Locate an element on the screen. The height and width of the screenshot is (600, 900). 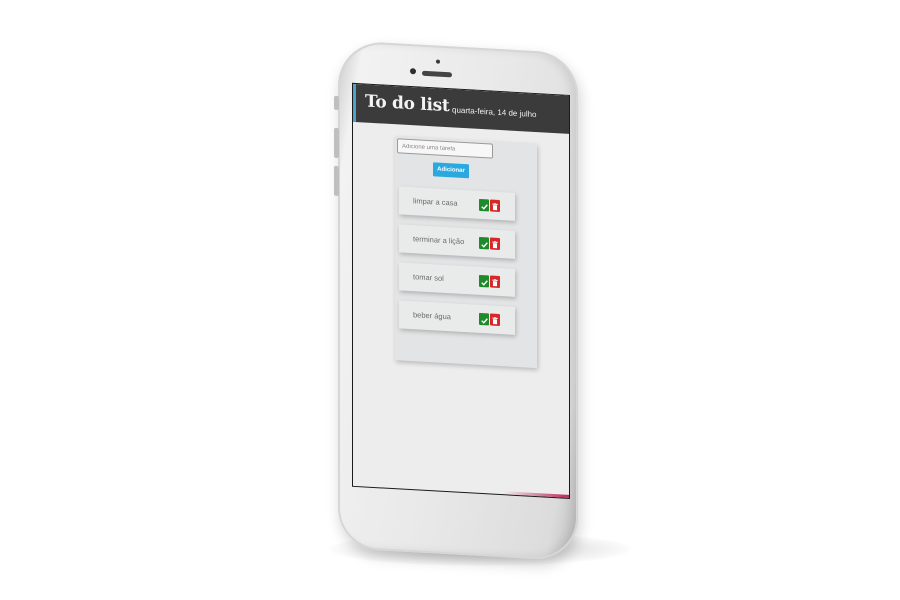
front-camera is located at coordinates (413, 71).